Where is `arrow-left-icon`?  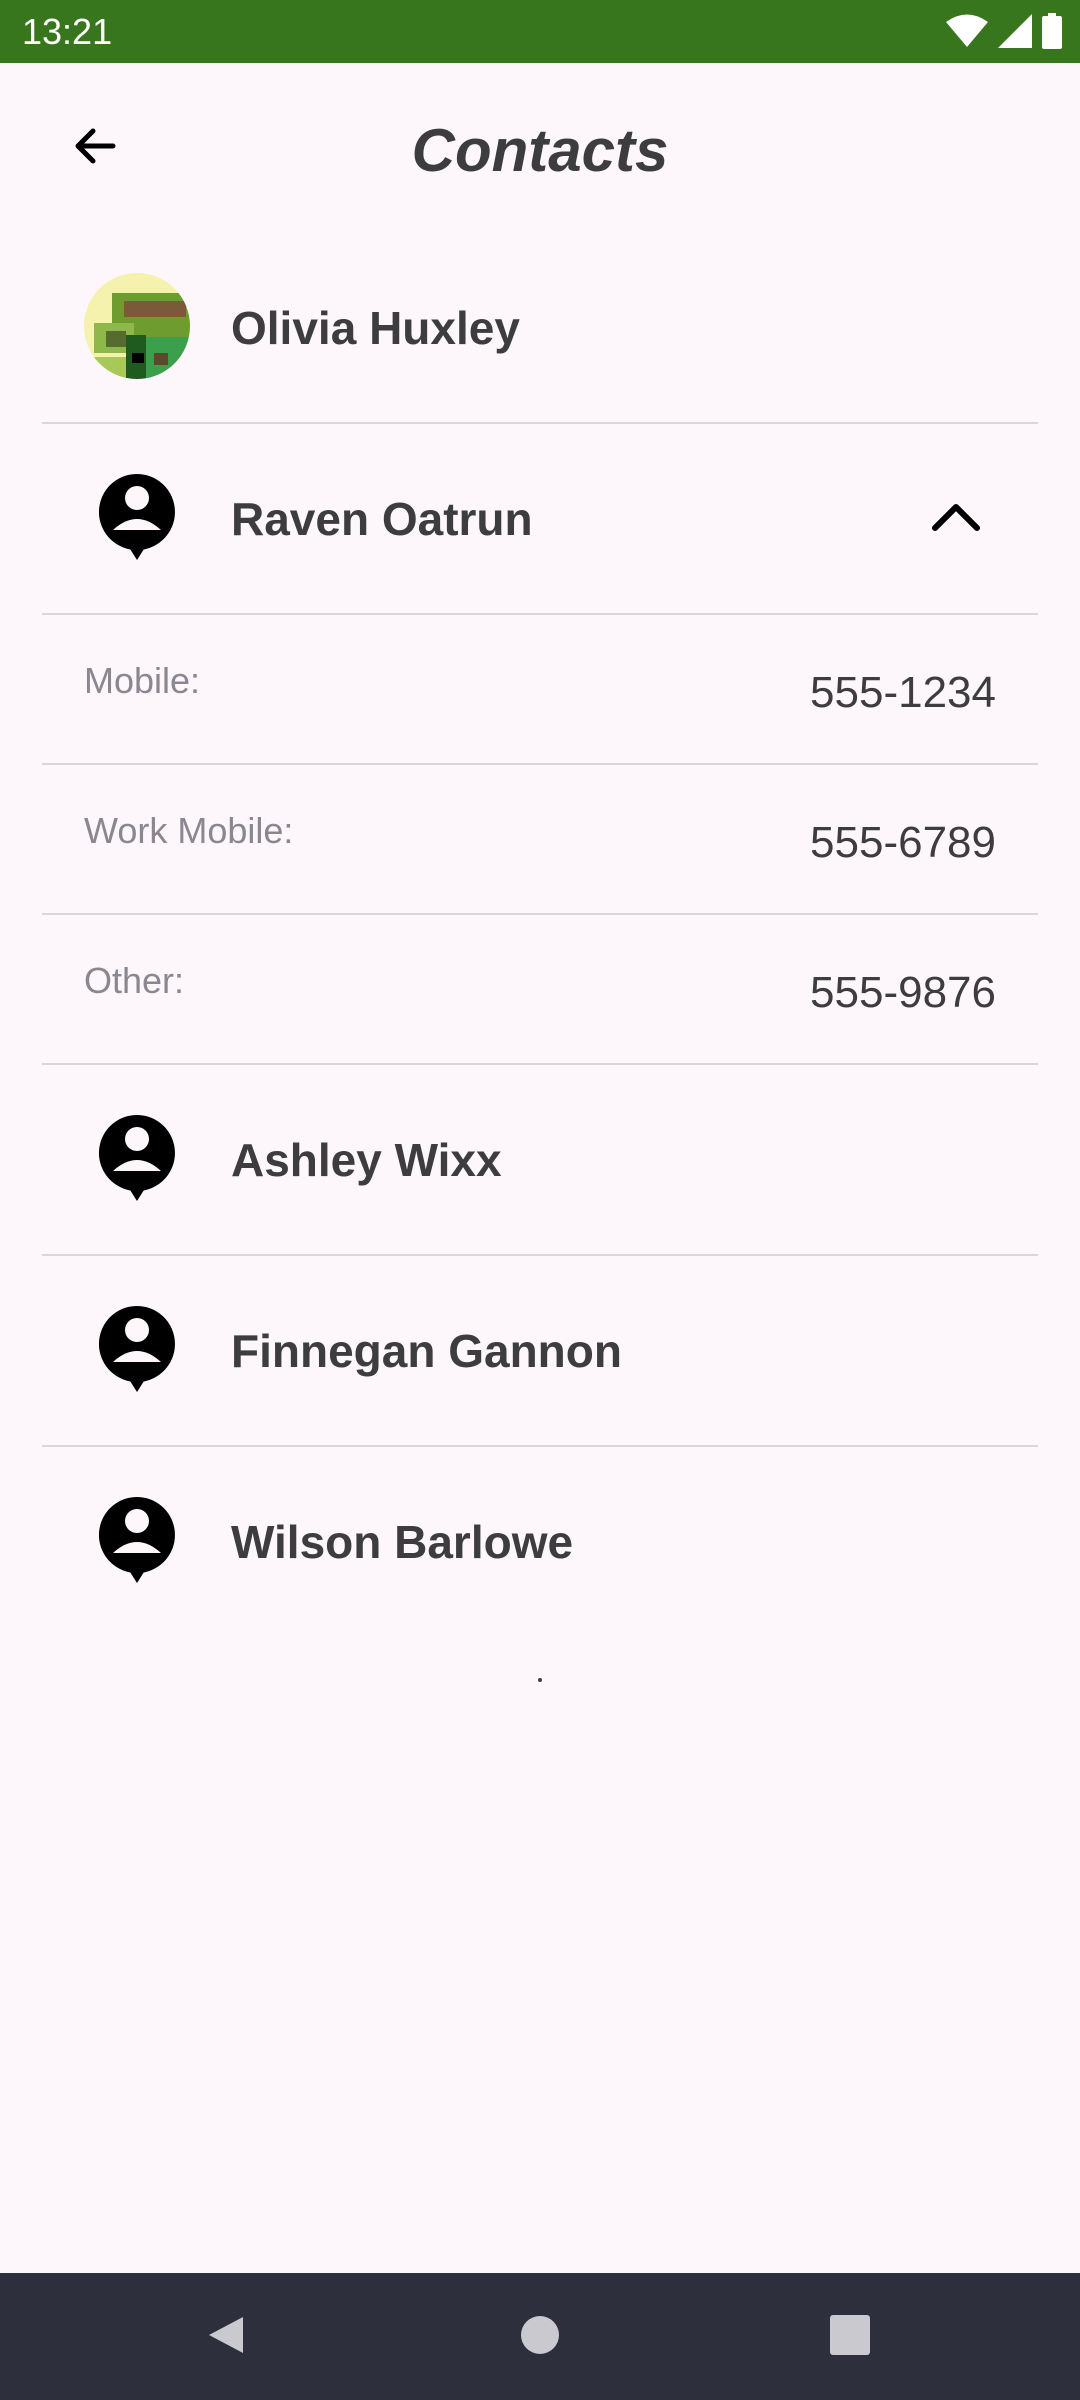
arrow-left-icon is located at coordinates (95, 148).